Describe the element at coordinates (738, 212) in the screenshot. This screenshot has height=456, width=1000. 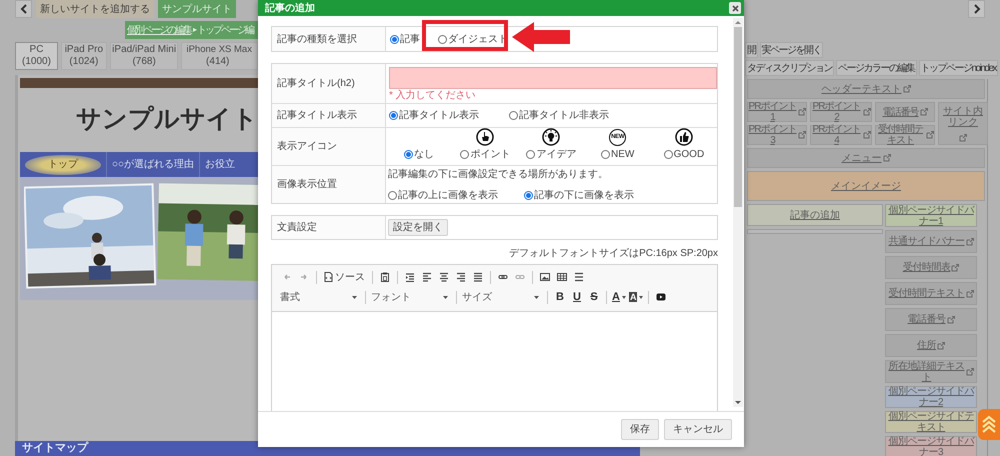
I see `scrollbar` at that location.